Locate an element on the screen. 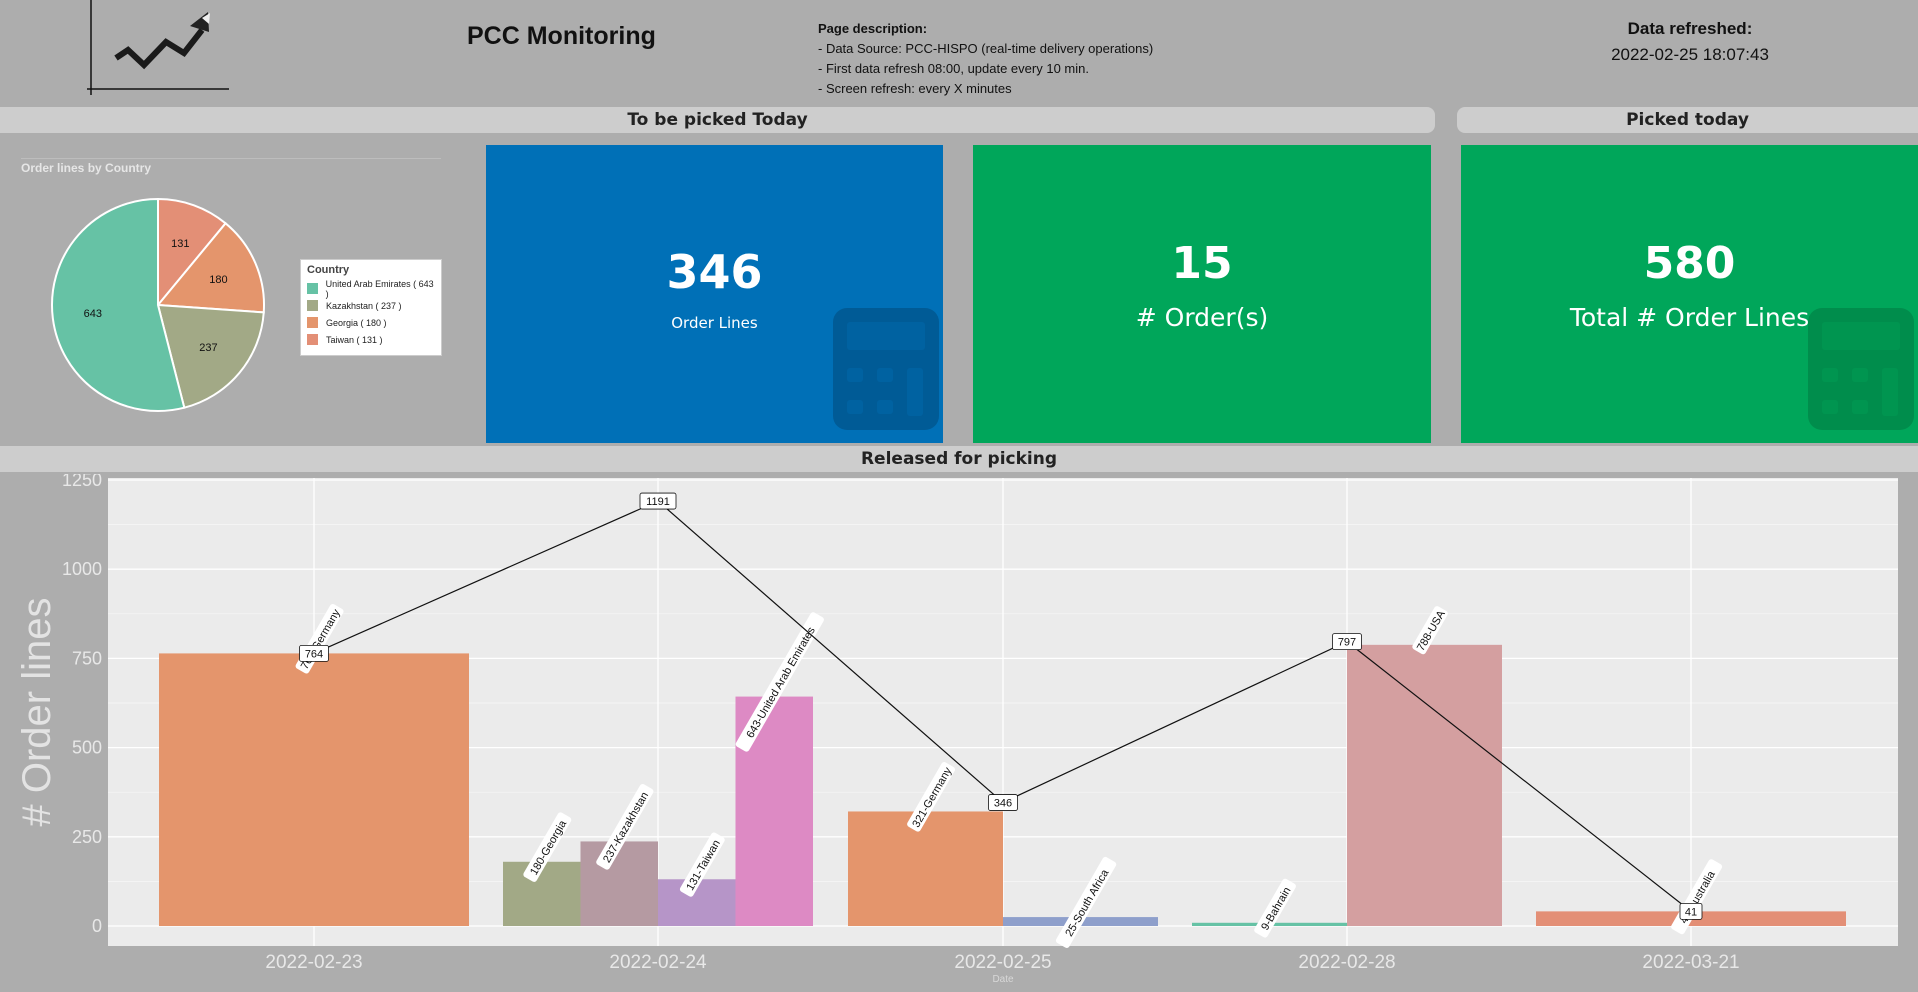 This screenshot has height=992, width=1918. x-tick-label: 2022-02-25 is located at coordinates (1002, 962).